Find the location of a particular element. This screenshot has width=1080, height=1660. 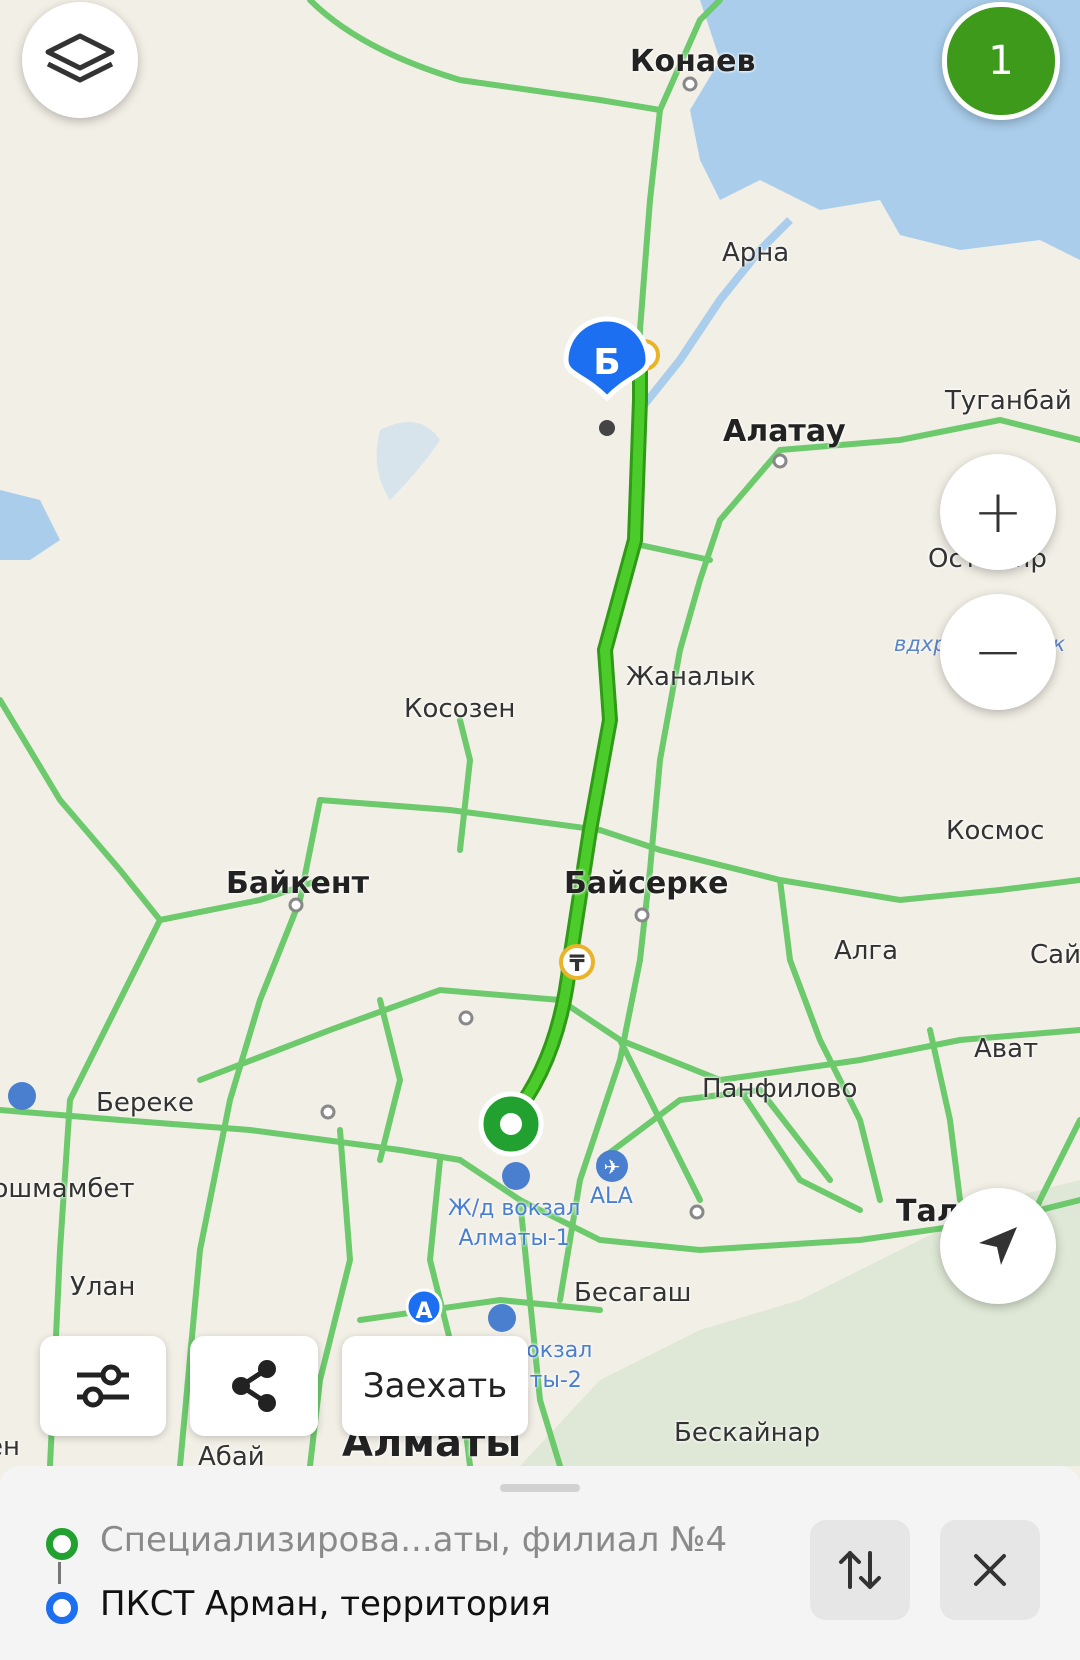

toll-marker: ₸ is located at coordinates (577, 962).